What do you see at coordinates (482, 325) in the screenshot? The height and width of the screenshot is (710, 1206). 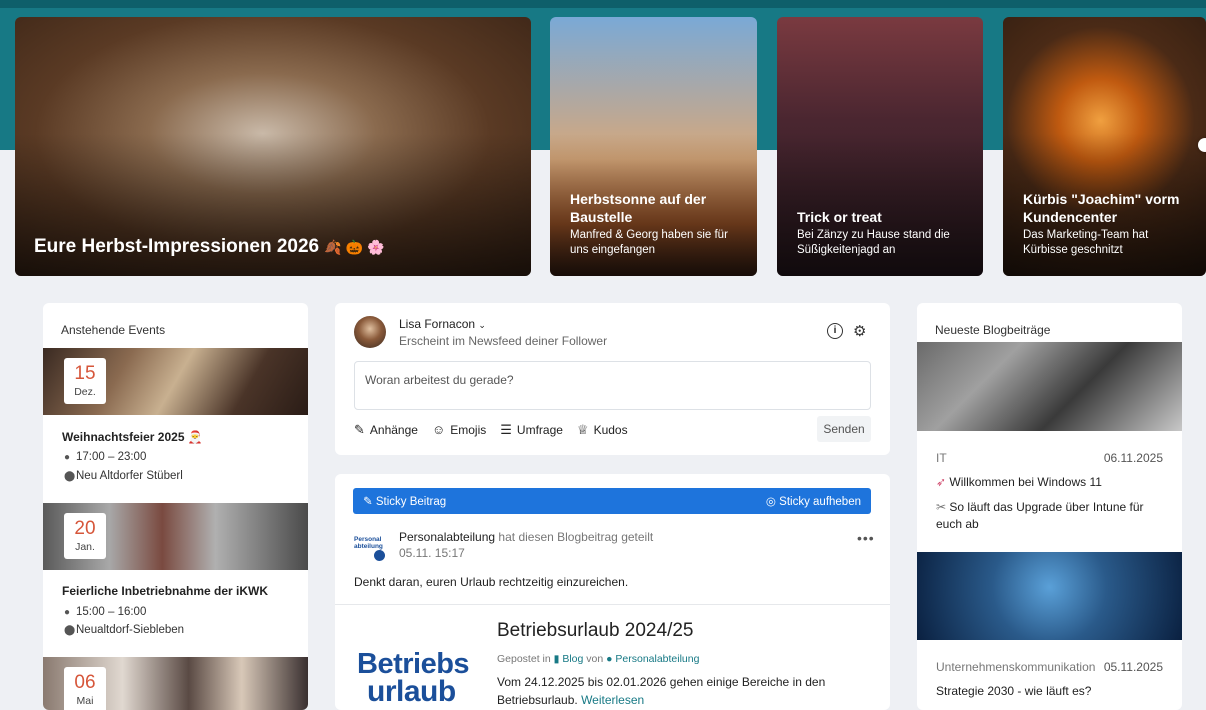 I see `chevron-down-icon: ⌄` at bounding box center [482, 325].